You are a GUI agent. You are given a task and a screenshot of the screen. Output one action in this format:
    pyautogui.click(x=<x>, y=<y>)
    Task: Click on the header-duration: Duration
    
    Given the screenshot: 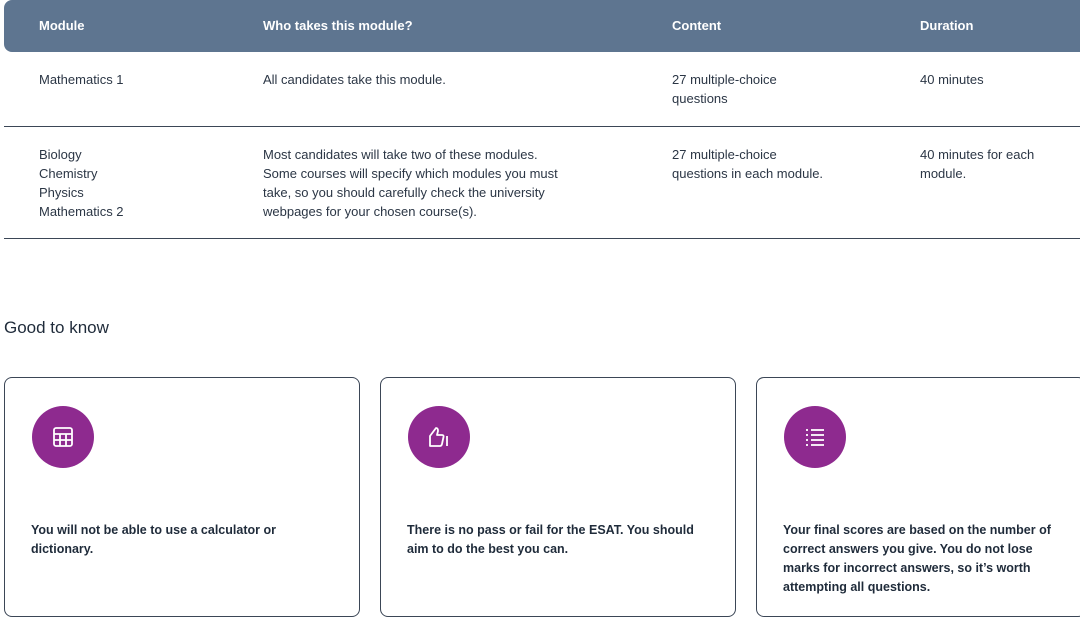 What is the action you would take?
    pyautogui.click(x=947, y=25)
    